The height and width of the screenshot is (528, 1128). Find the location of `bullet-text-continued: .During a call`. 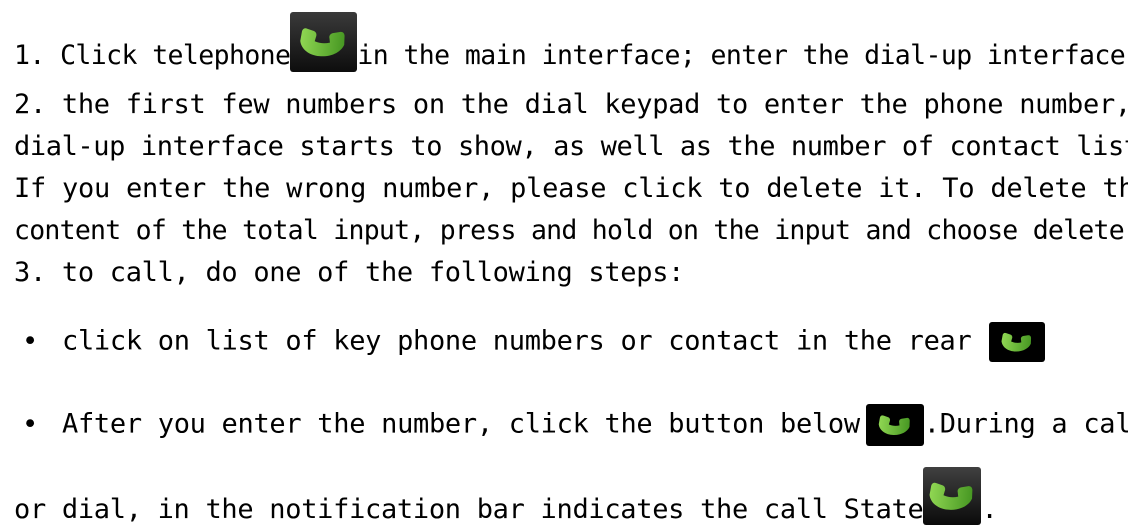

bullet-text-continued: .During a call is located at coordinates (1025, 424).